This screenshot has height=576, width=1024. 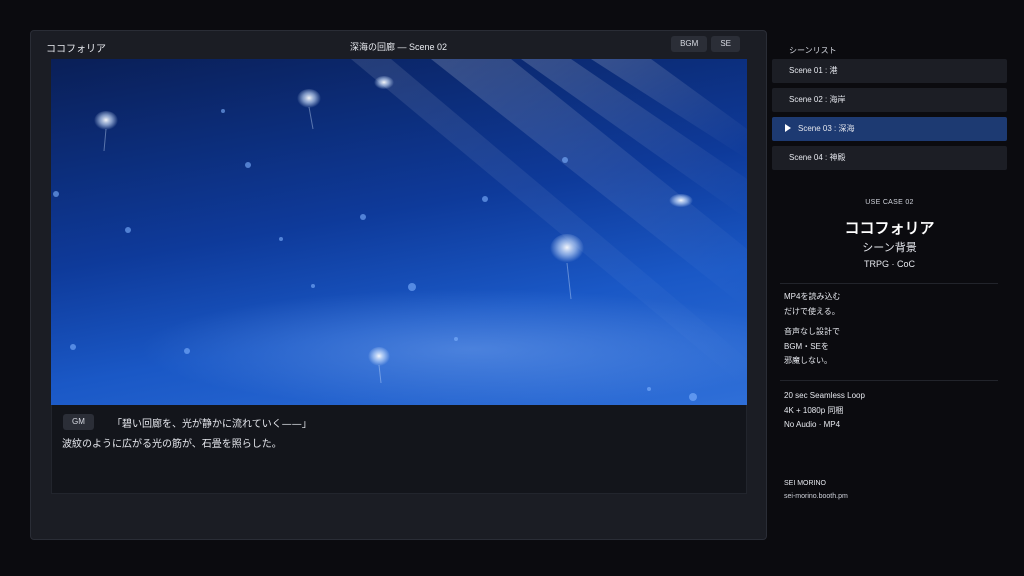 I want to click on author-name: SEI MORINO, so click(x=805, y=483).